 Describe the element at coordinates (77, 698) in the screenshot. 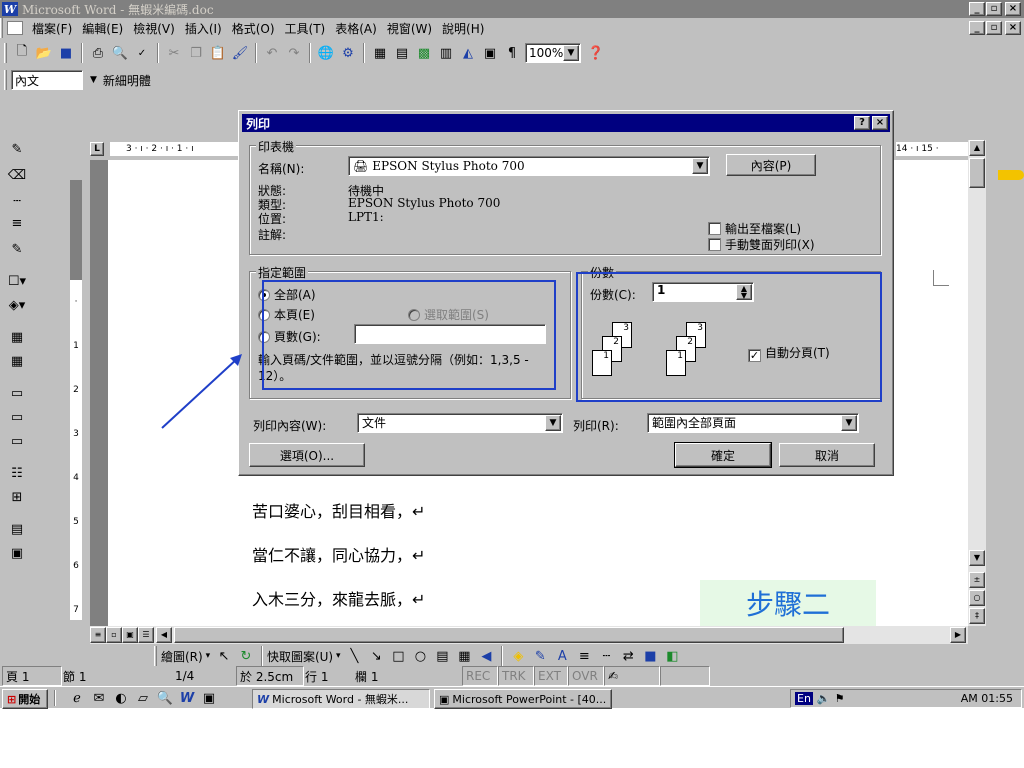

I see `ie-icon: ℯ` at that location.